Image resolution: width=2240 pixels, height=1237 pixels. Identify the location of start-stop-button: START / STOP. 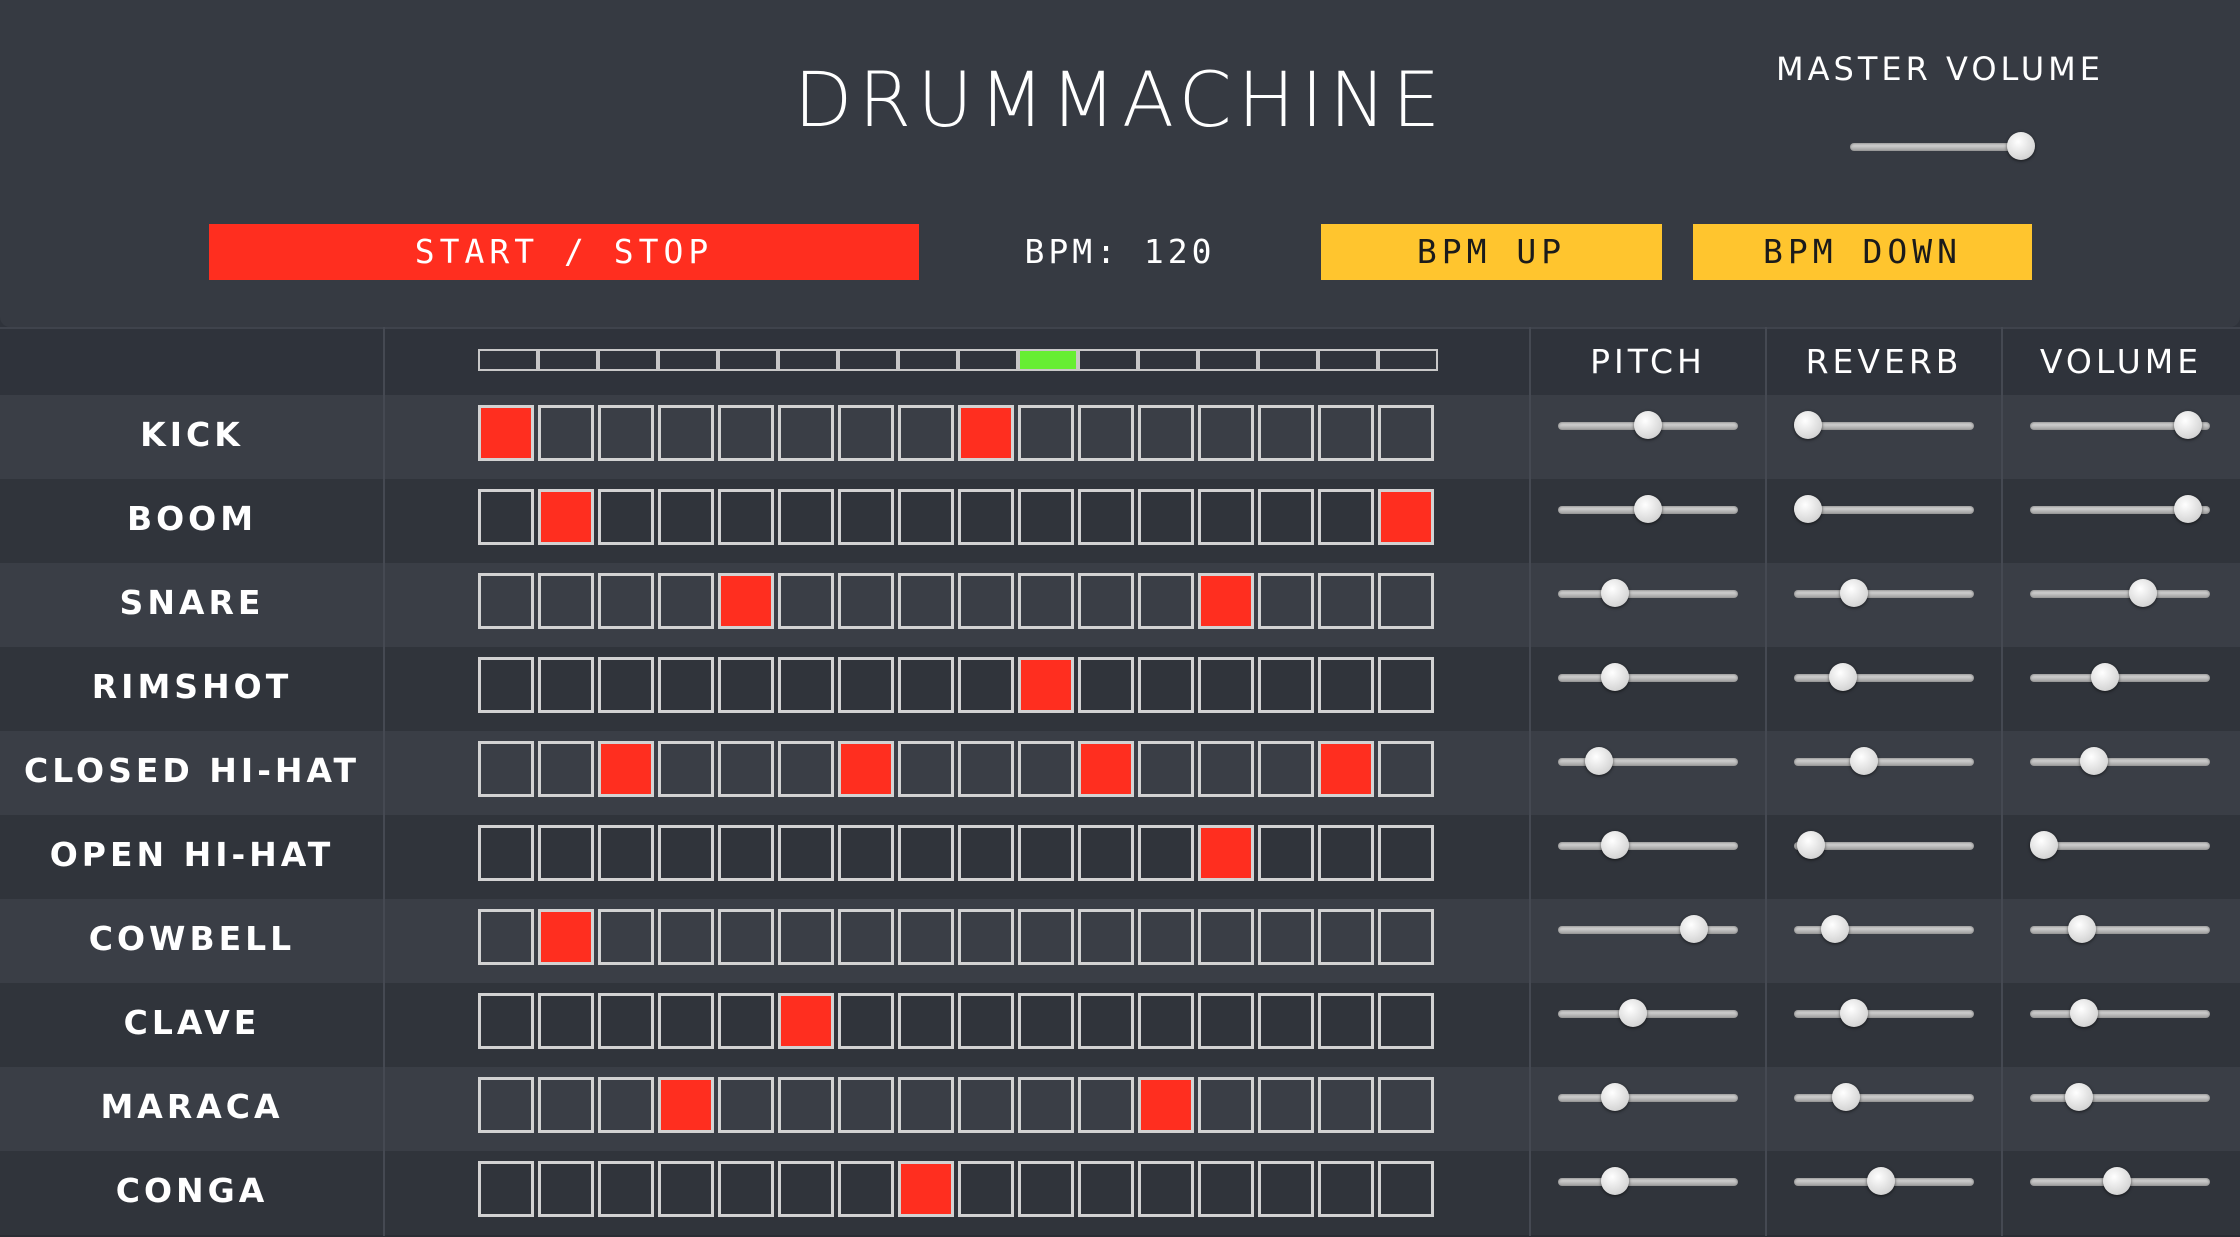
(564, 252).